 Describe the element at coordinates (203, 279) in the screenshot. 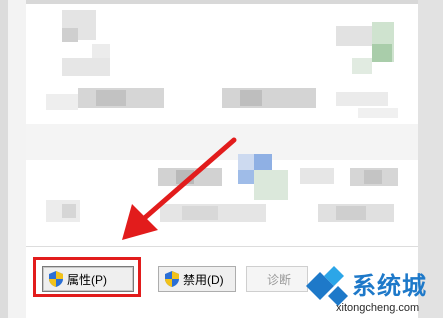

I see `disable-button-label: 禁用(D)` at that location.